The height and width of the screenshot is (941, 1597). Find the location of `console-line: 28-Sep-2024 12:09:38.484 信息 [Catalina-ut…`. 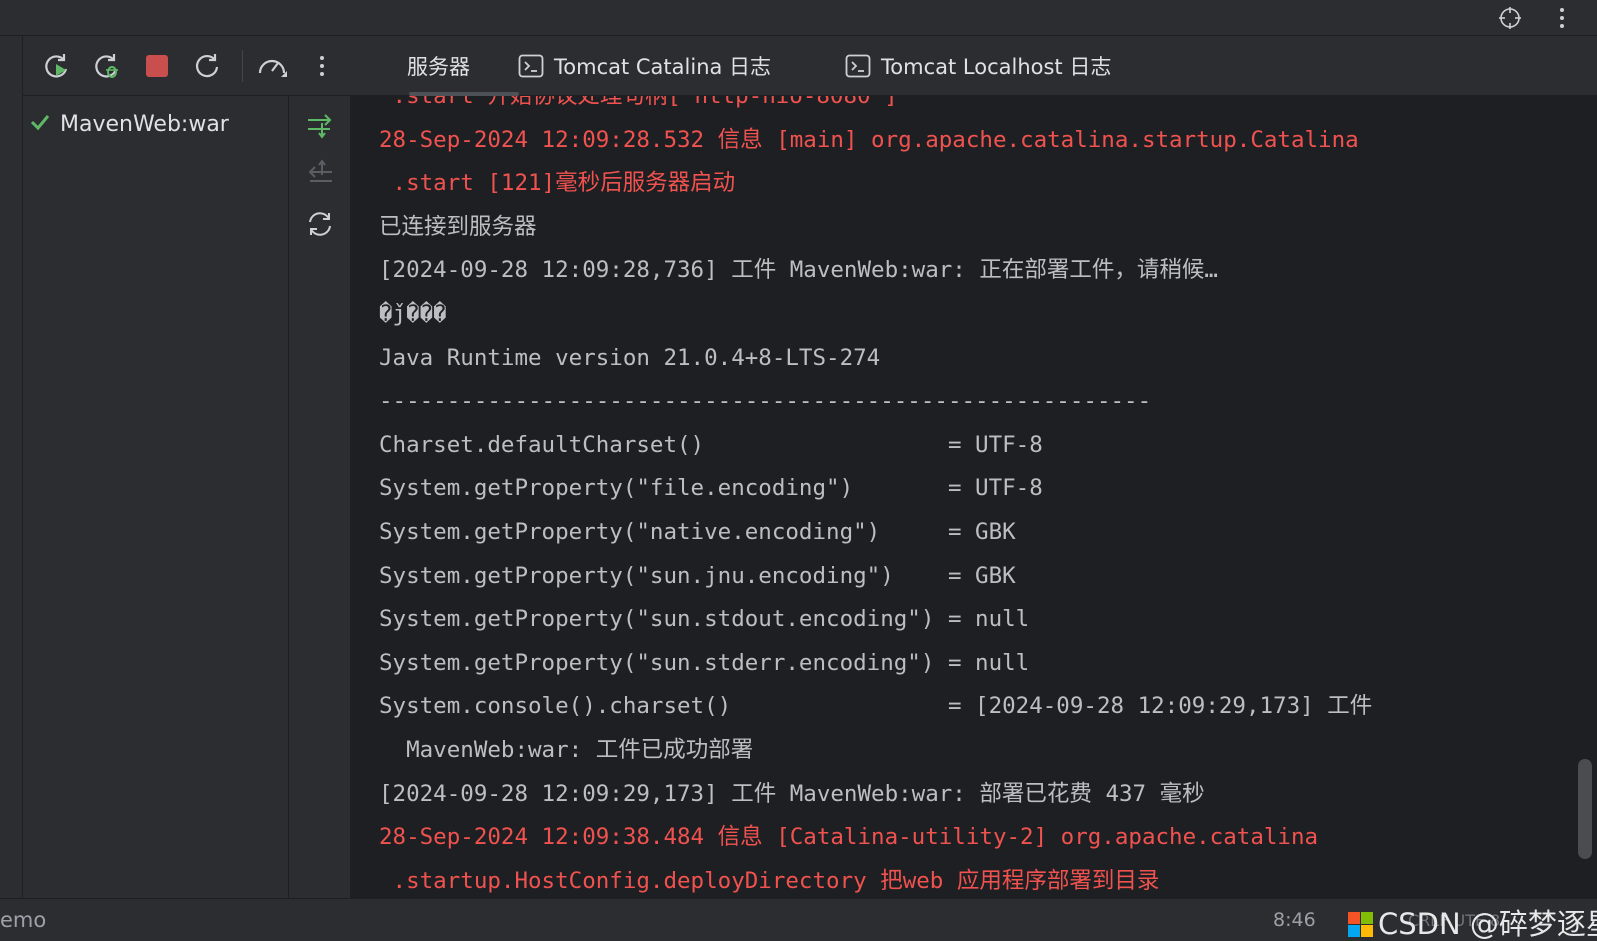

console-line: 28-Sep-2024 12:09:38.484 信息 [Catalina-ut… is located at coordinates (849, 837).